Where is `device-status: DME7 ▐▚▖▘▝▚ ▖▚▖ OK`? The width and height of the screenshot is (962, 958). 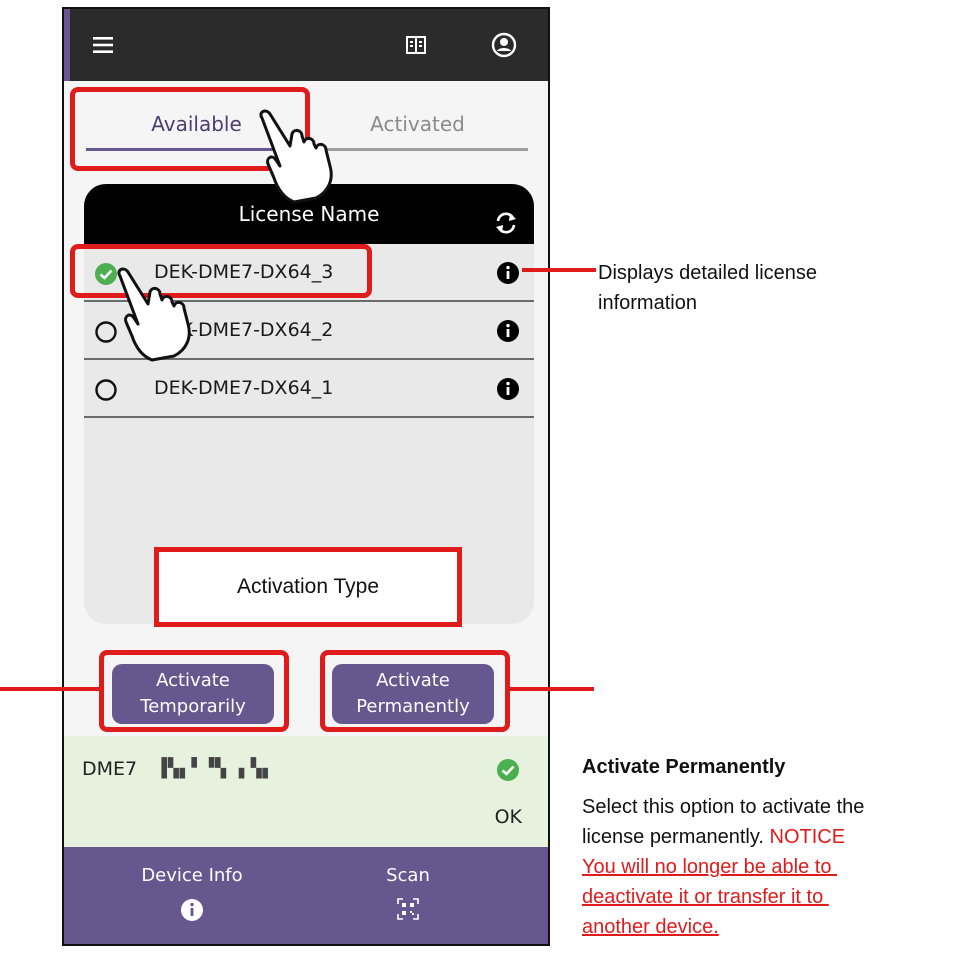 device-status: DME7 ▐▚▖▘▝▚ ▖▚▖ OK is located at coordinates (306, 792).